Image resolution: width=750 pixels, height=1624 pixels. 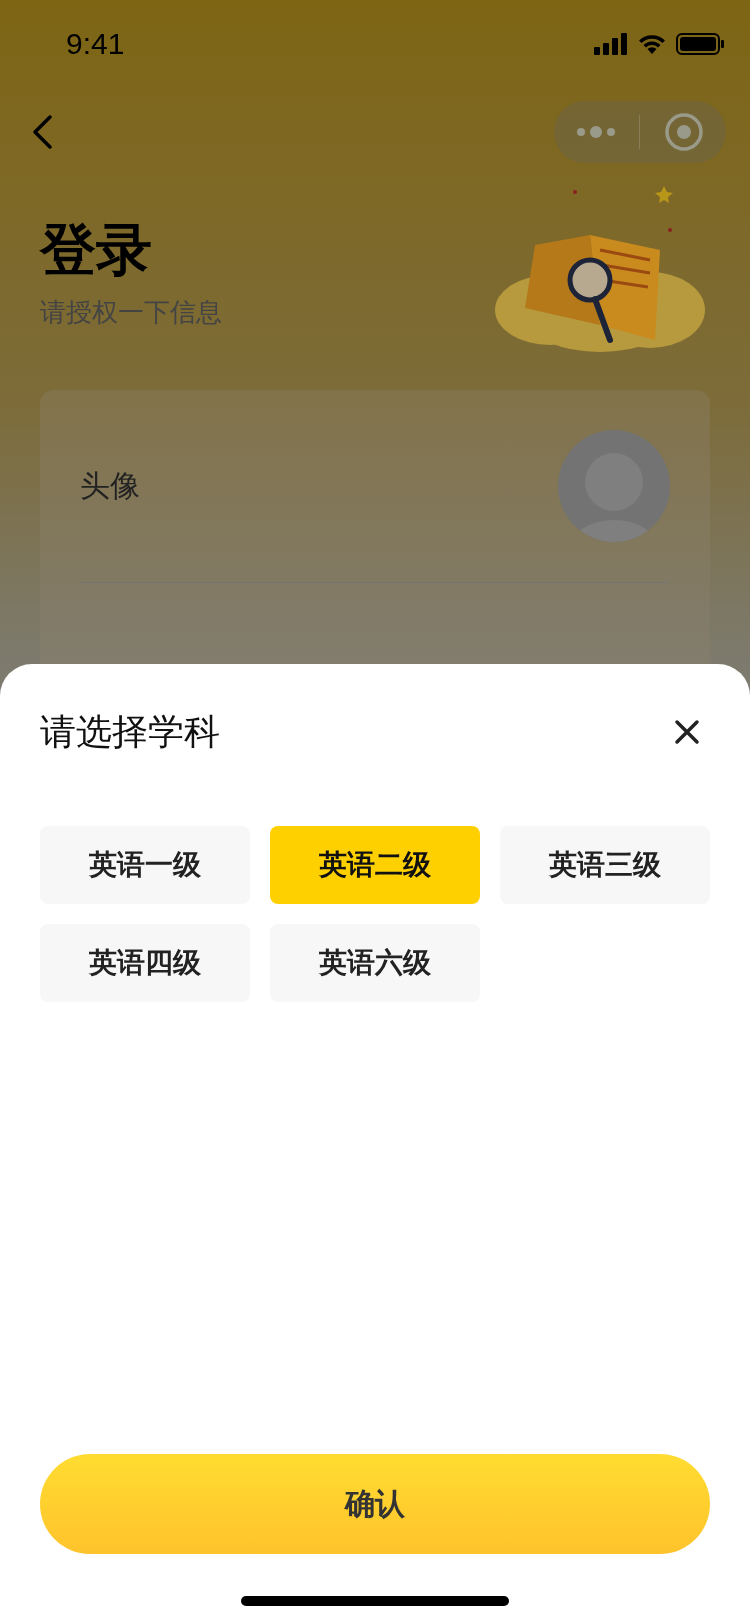 I want to click on sheet-title: 请选择学科, so click(x=130, y=731).